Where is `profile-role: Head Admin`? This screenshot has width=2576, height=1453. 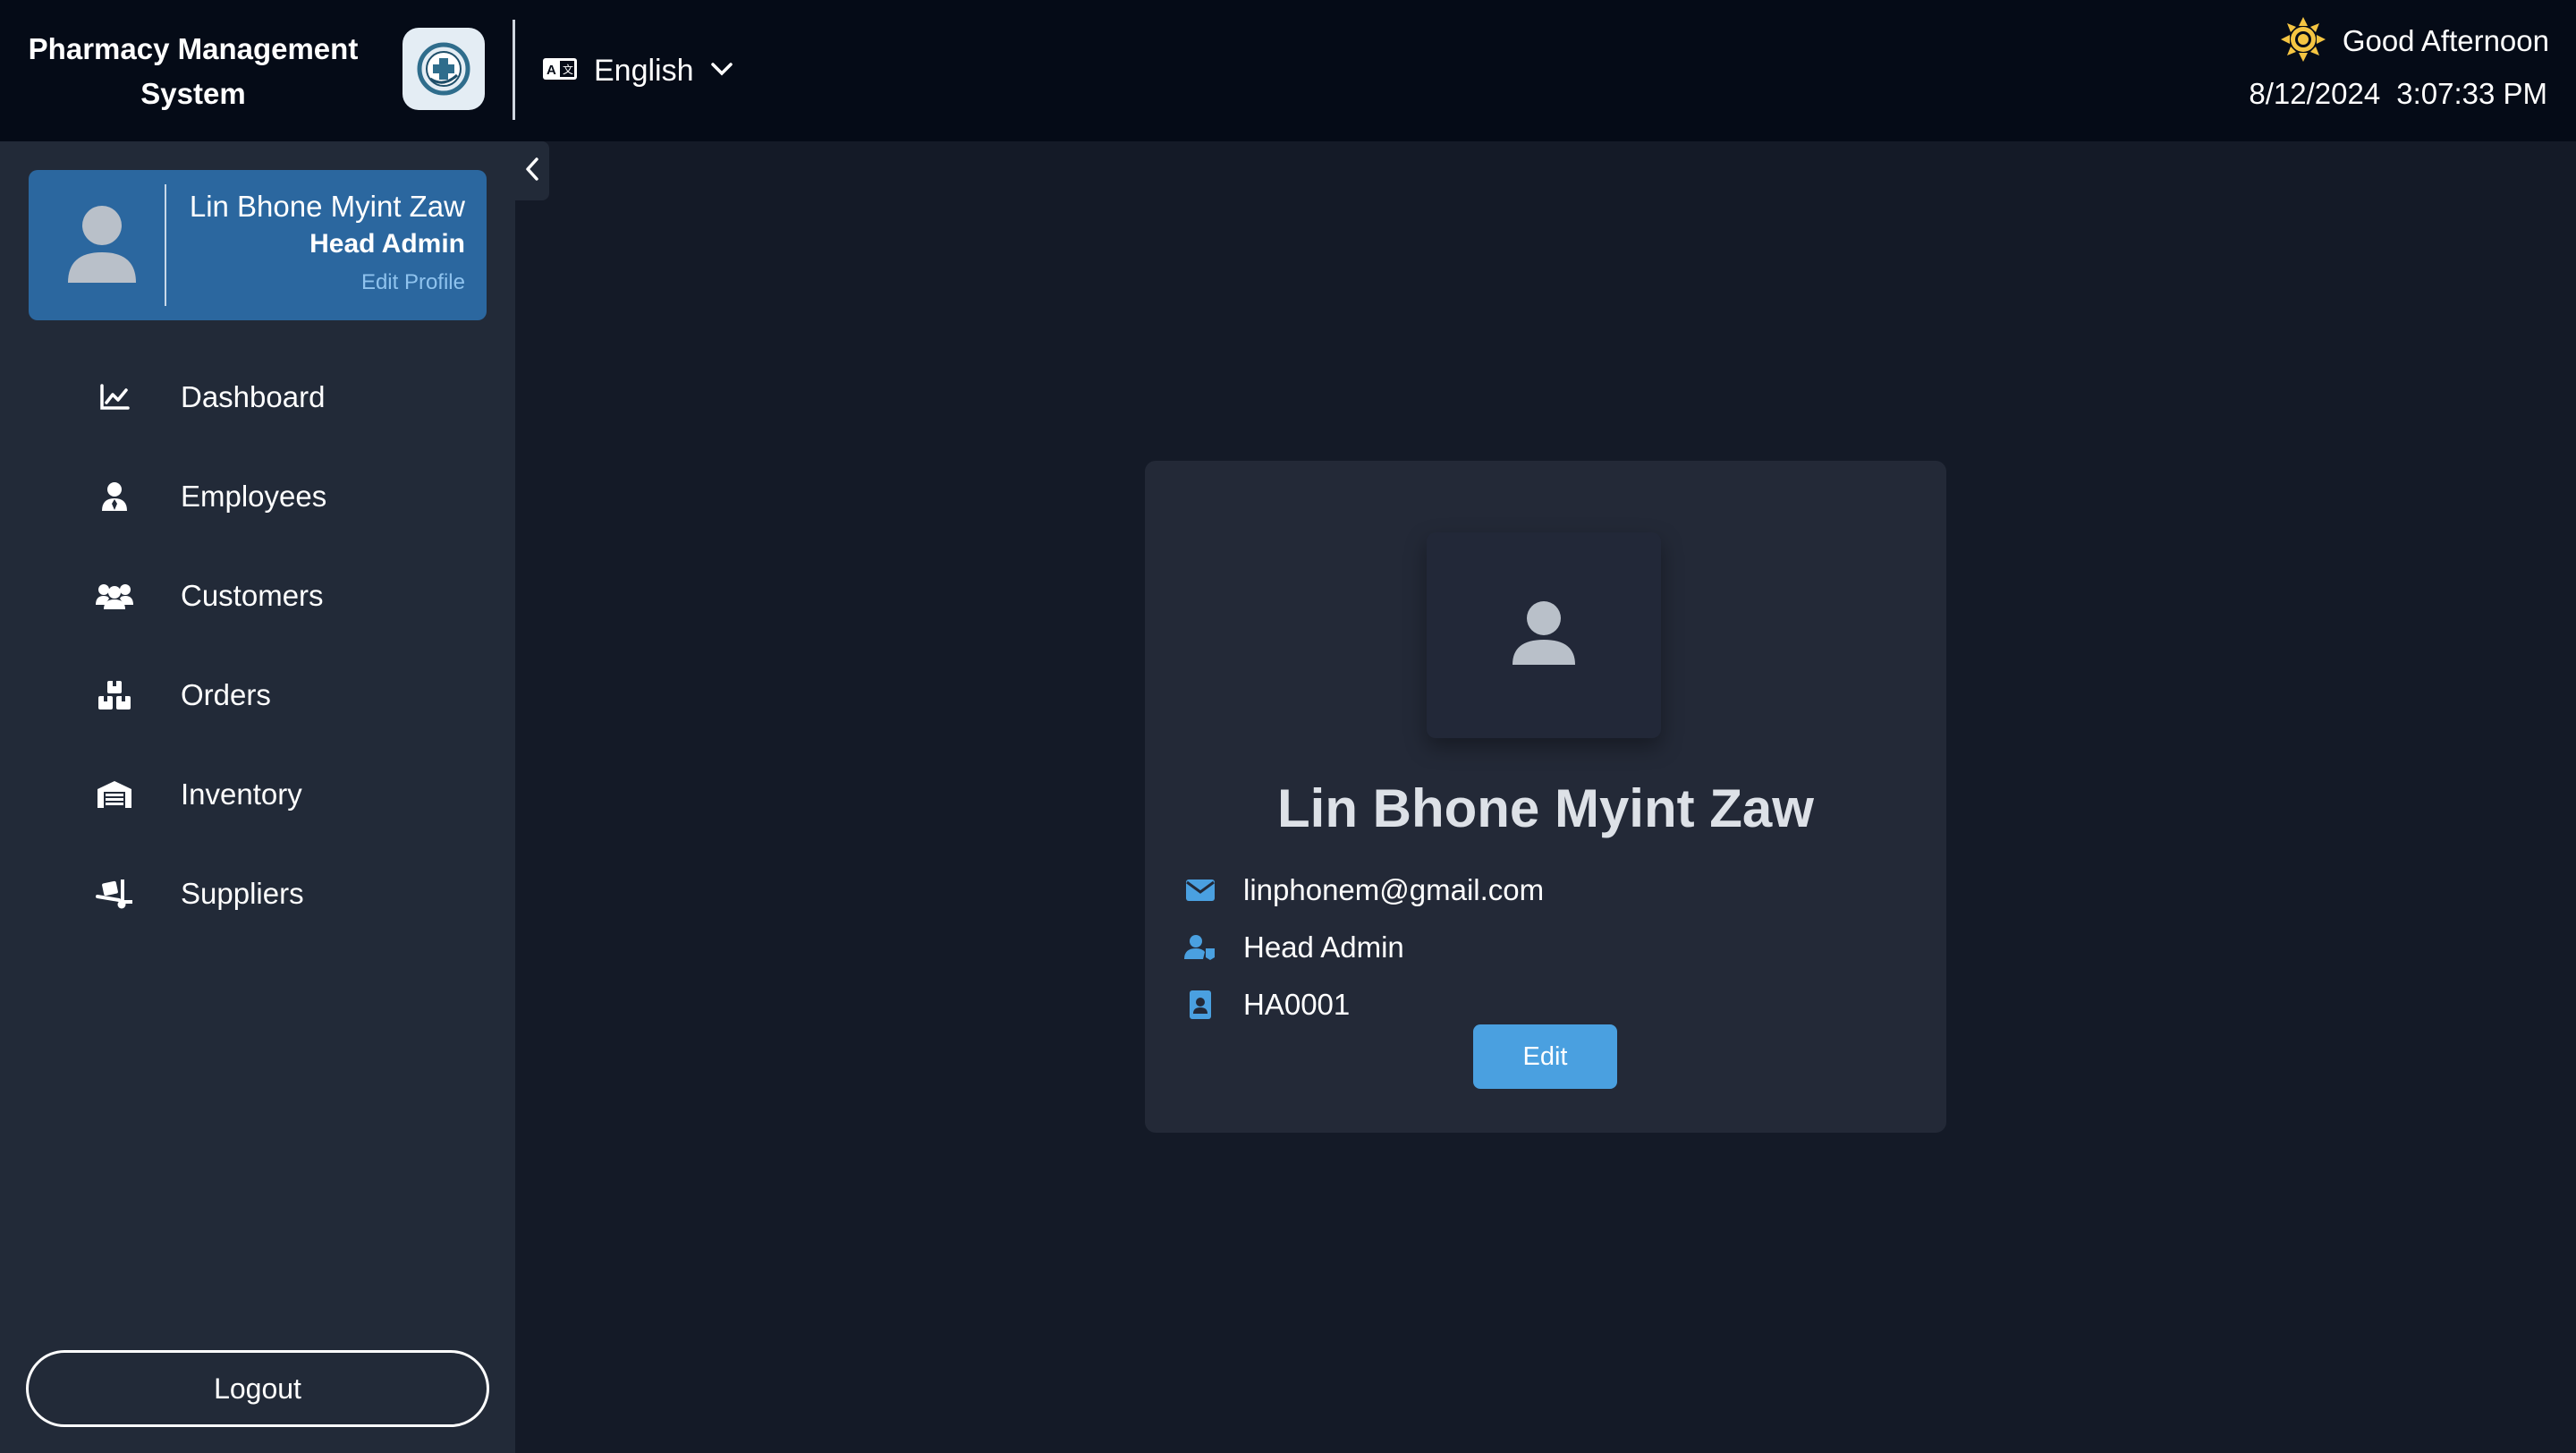
profile-role: Head Admin is located at coordinates (1323, 947).